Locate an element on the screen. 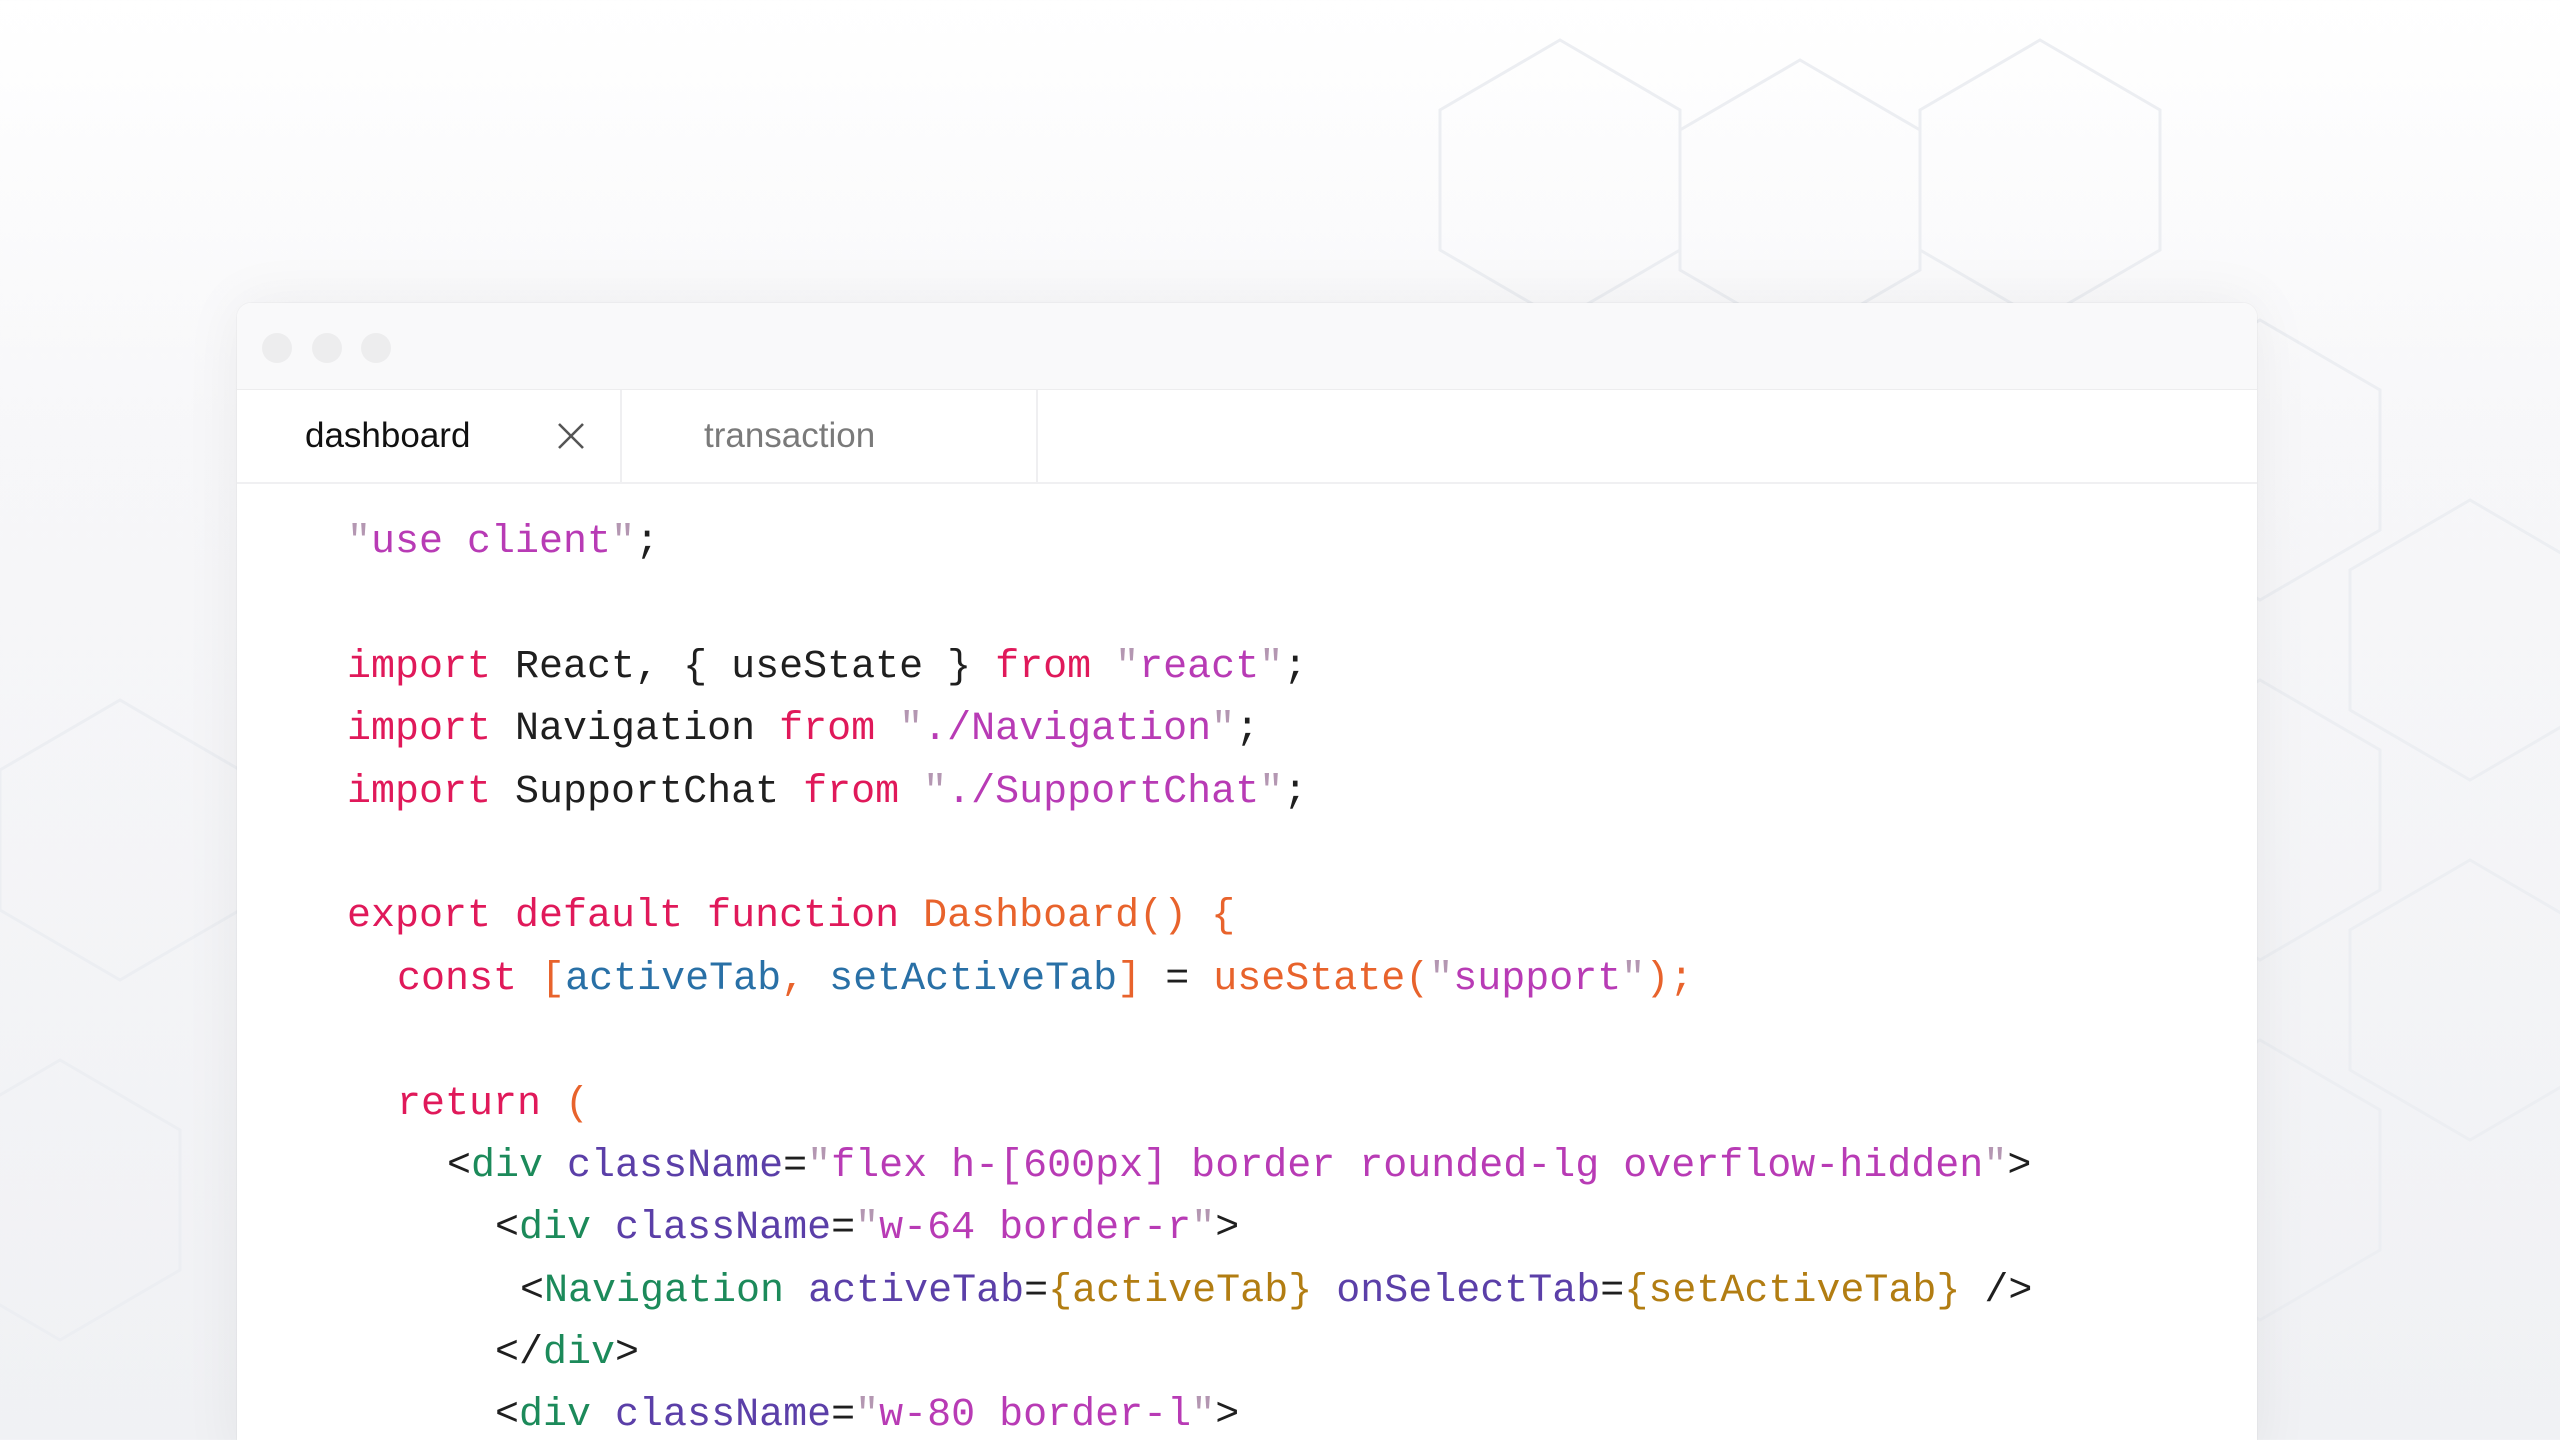 The height and width of the screenshot is (1440, 2560). code-token: export default function is located at coordinates (623, 917).